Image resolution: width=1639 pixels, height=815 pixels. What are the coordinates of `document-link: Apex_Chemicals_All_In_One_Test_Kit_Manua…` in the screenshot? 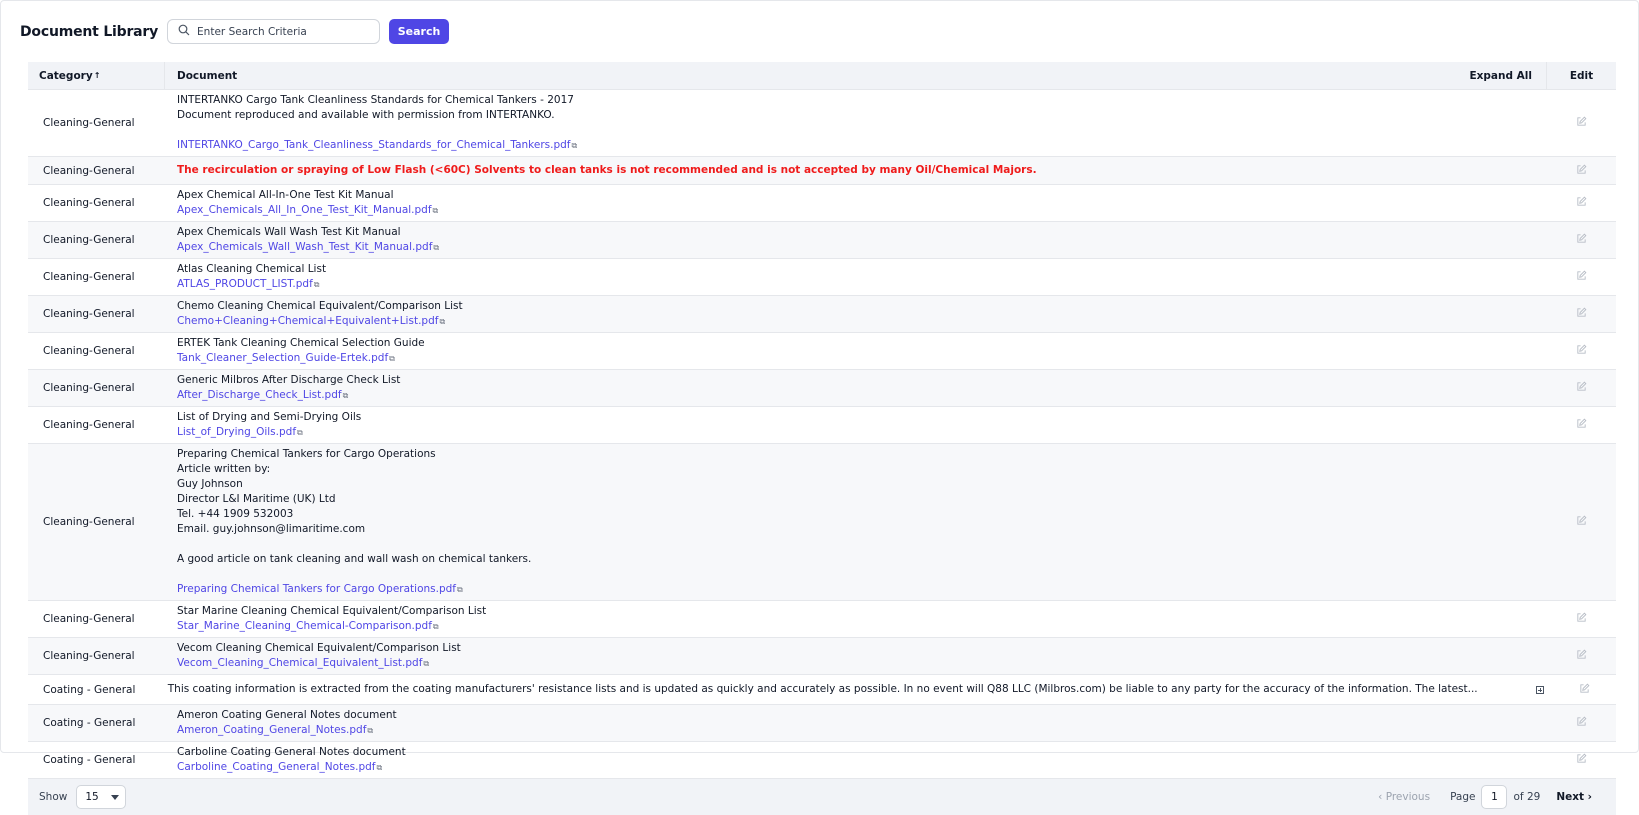 It's located at (304, 210).